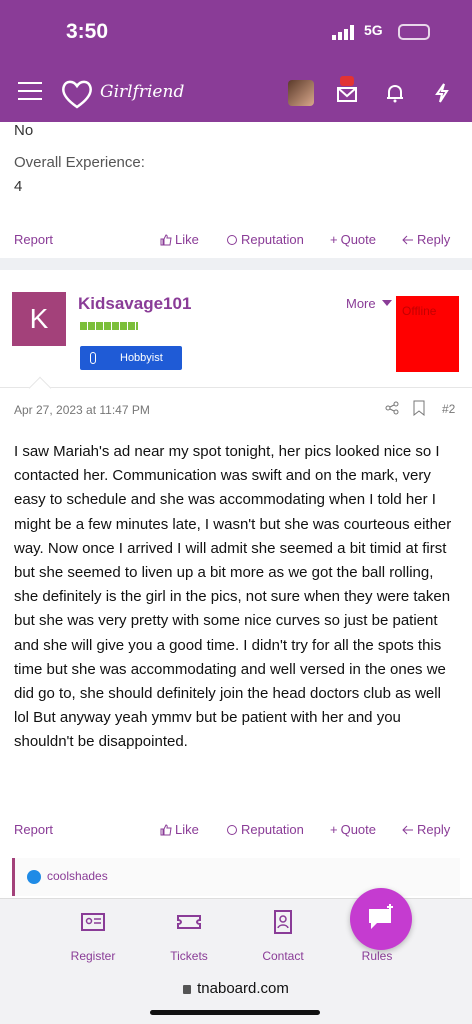 The width and height of the screenshot is (472, 1024). Describe the element at coordinates (301, 93) in the screenshot. I see `user-avatar` at that location.